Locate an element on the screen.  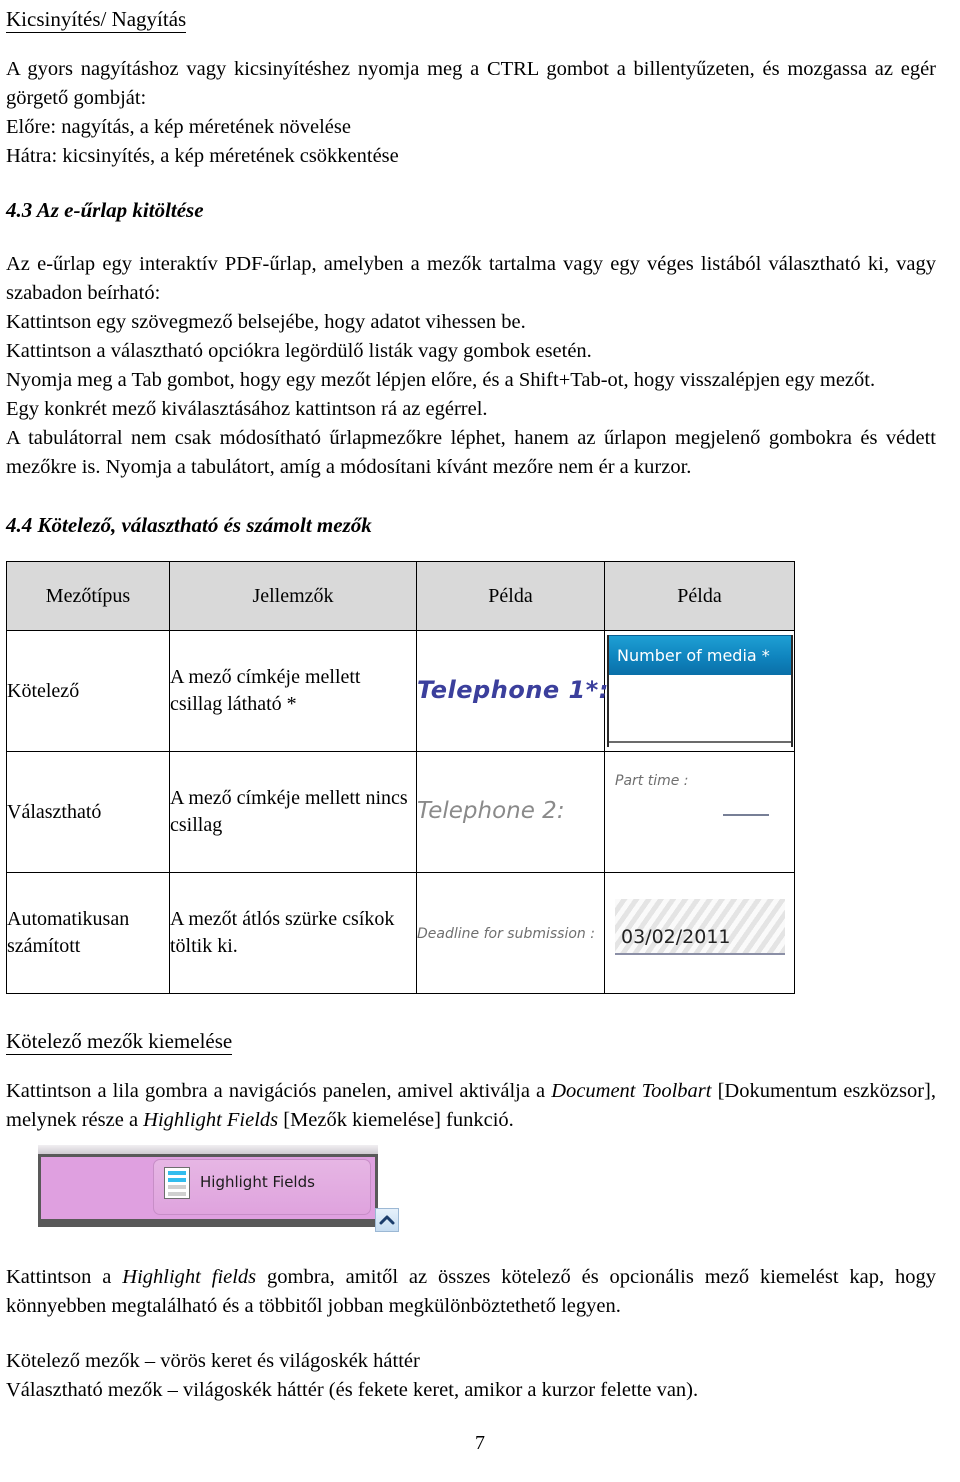
row-calculated-example2-cell: 03/02/2011 is located at coordinates (699, 933).